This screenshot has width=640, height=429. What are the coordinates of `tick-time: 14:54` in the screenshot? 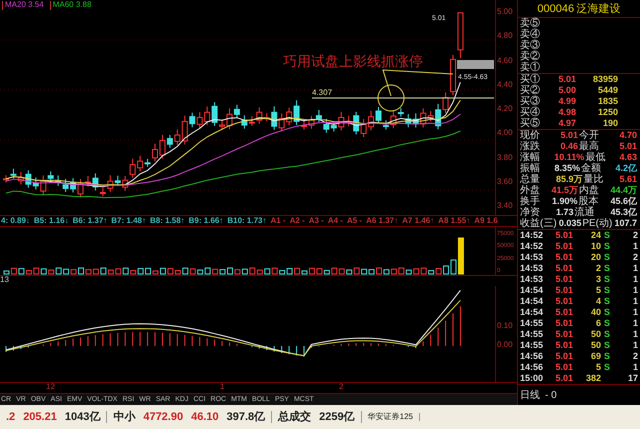 It's located at (532, 312).